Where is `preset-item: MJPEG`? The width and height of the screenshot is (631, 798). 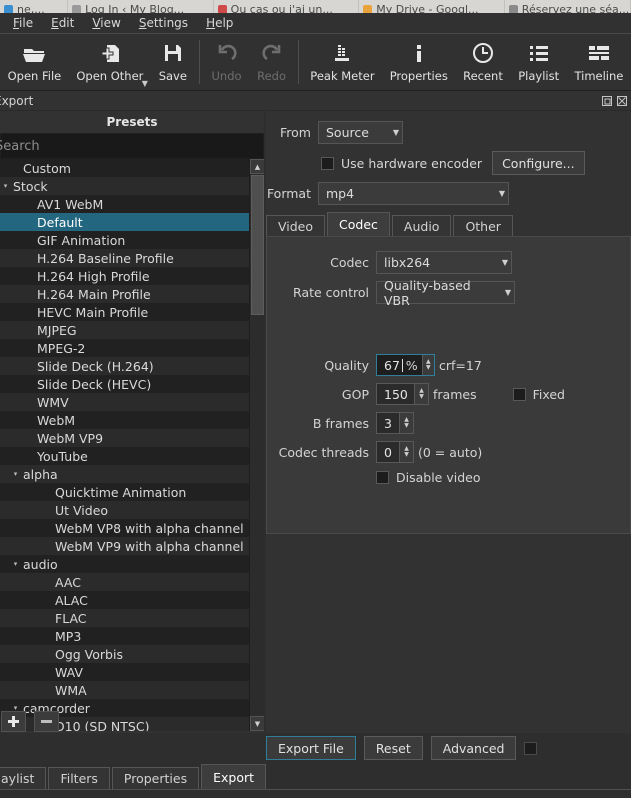 preset-item: MJPEG is located at coordinates (124, 330).